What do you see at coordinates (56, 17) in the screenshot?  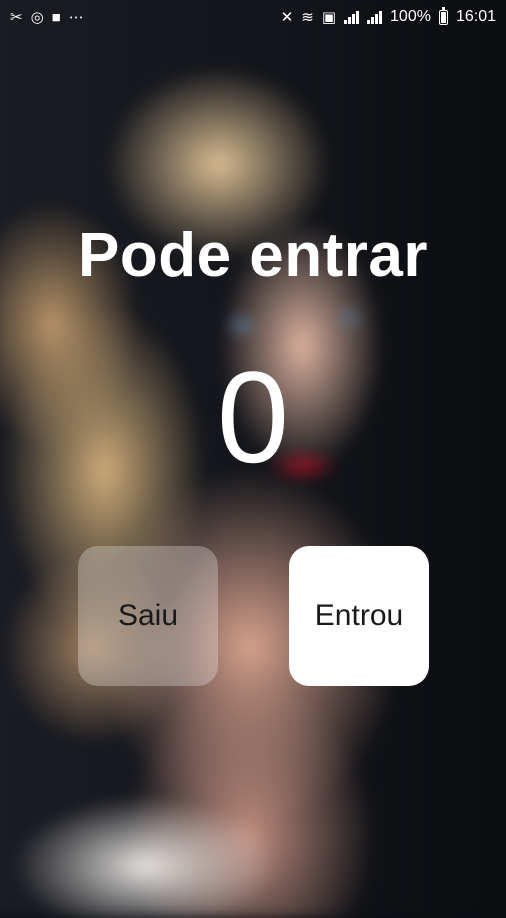 I see `message-icon: ■` at bounding box center [56, 17].